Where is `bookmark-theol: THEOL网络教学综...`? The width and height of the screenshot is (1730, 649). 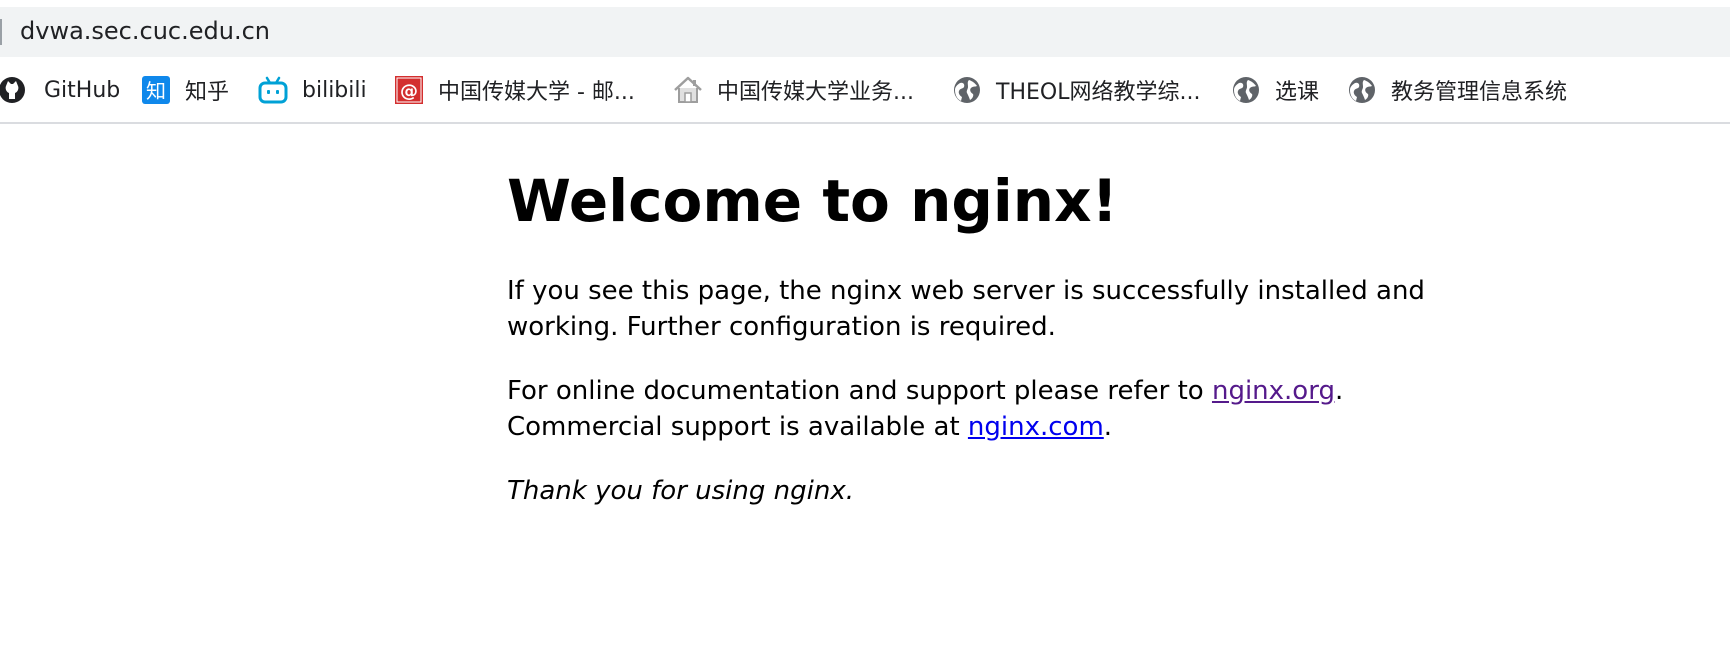
bookmark-theol: THEOL网络教学综... is located at coordinates (1076, 90).